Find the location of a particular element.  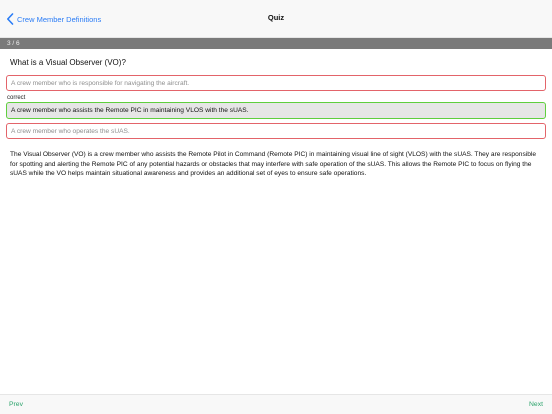

progress-counter: 3 / 6 is located at coordinates (13, 43).